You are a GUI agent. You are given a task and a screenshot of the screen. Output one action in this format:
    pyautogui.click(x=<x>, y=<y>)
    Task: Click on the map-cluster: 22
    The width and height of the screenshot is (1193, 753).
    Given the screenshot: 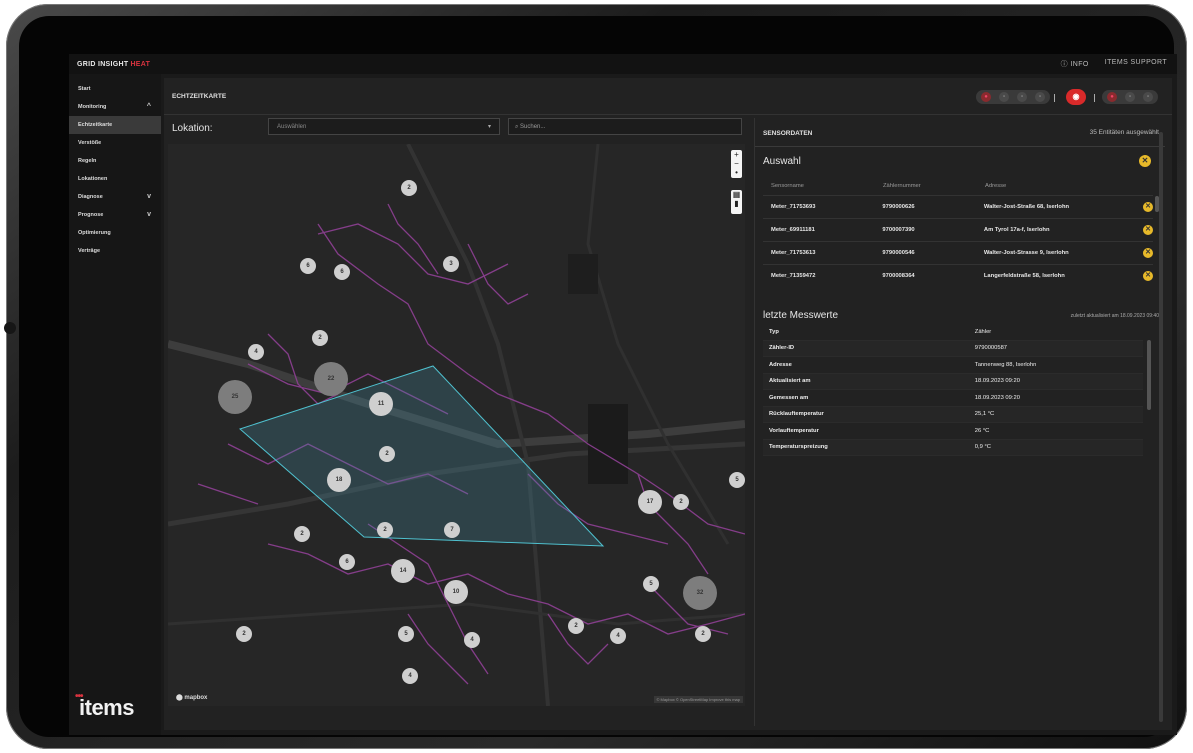 What is the action you would take?
    pyautogui.click(x=331, y=379)
    